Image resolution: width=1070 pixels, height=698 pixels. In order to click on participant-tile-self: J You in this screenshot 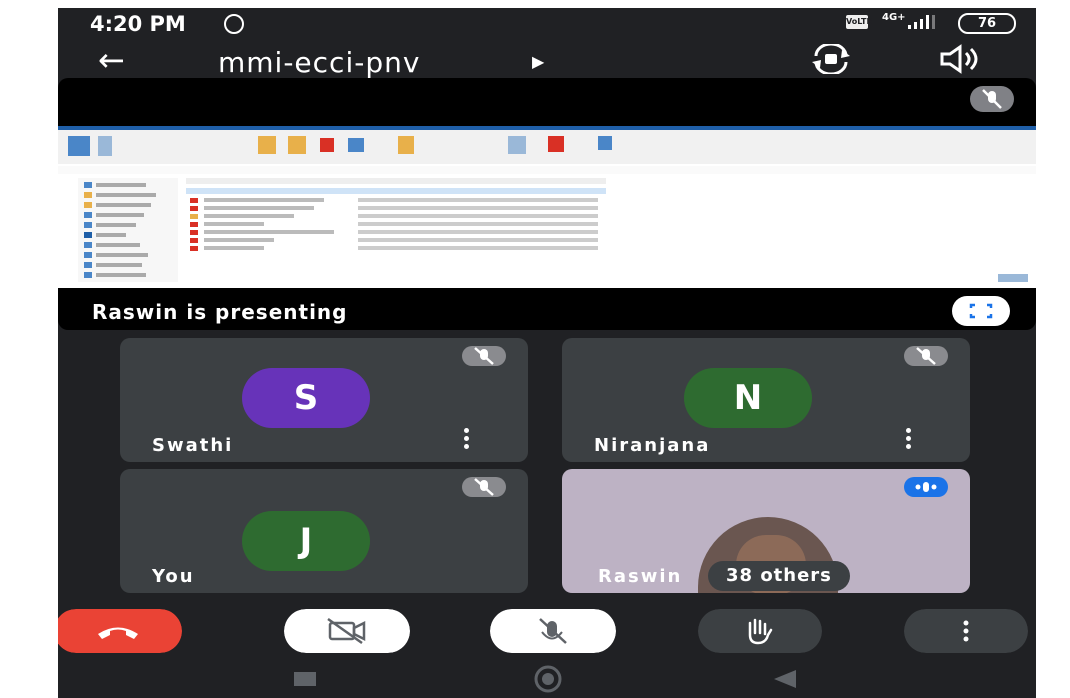, I will do `click(324, 531)`.